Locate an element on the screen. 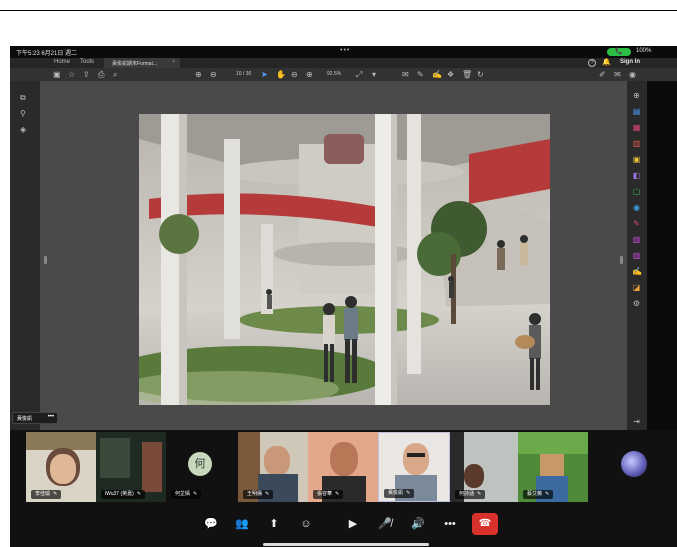  share-screen-icon: ⬆ is located at coordinates (274, 524).